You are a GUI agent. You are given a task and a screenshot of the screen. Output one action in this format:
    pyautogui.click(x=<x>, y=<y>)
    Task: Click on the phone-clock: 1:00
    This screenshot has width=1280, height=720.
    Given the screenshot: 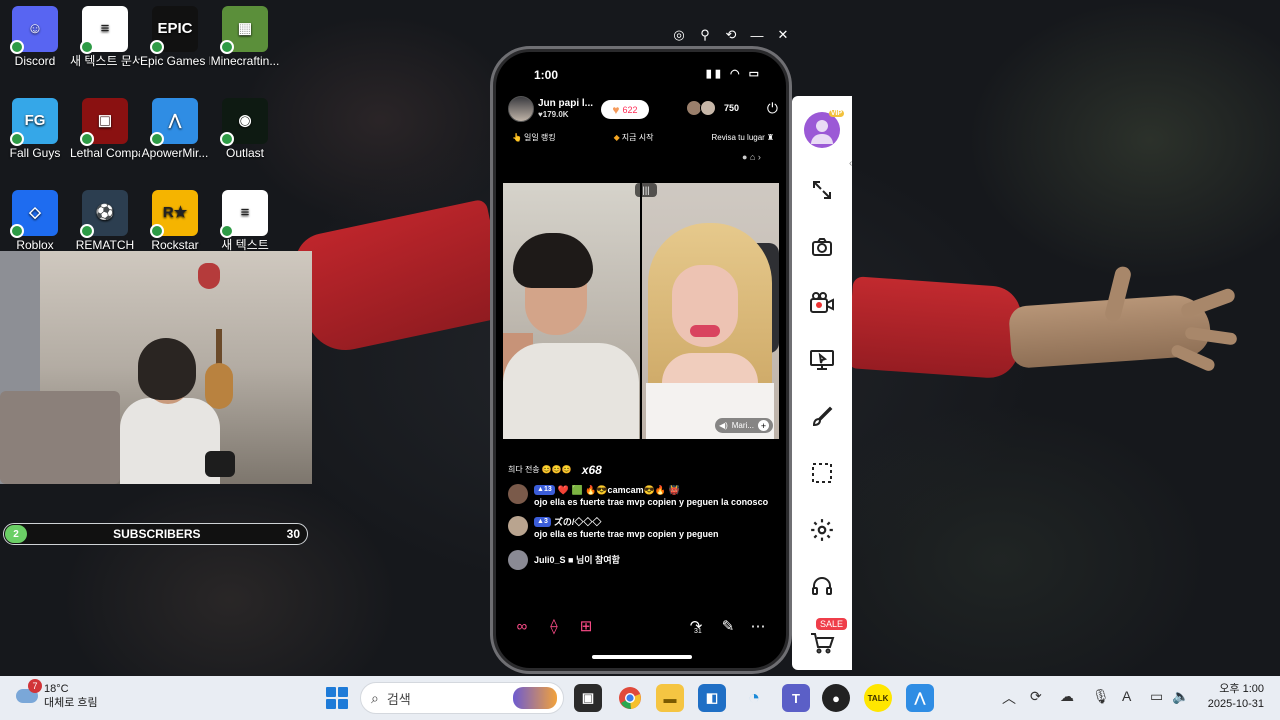 What is the action you would take?
    pyautogui.click(x=546, y=75)
    